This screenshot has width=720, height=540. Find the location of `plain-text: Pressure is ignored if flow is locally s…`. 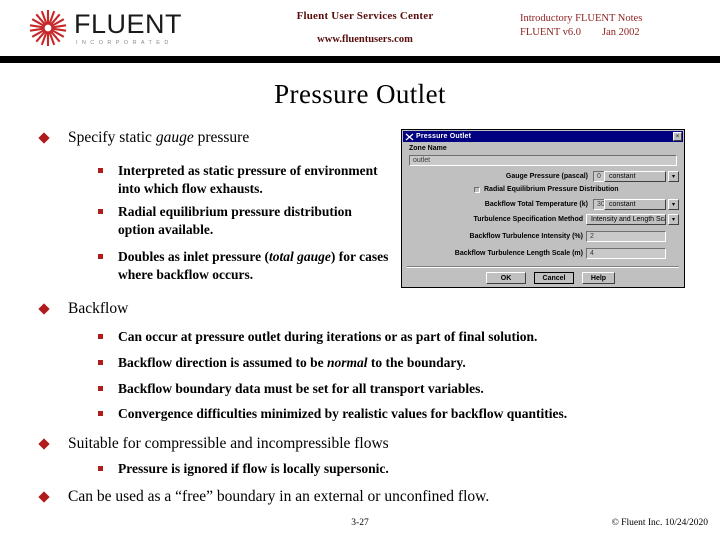

plain-text: Pressure is ignored if flow is locally s… is located at coordinates (253, 468).